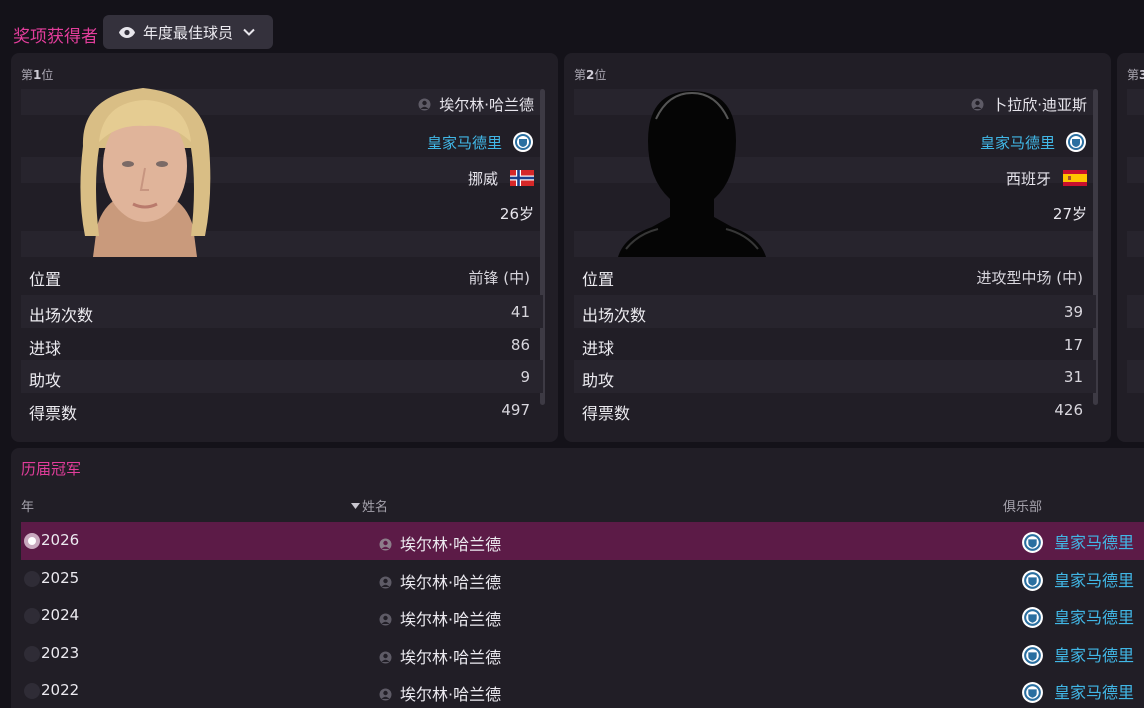 The image size is (1144, 708). What do you see at coordinates (476, 104) in the screenshot?
I see `player-name: 埃尔林·哈兰德` at bounding box center [476, 104].